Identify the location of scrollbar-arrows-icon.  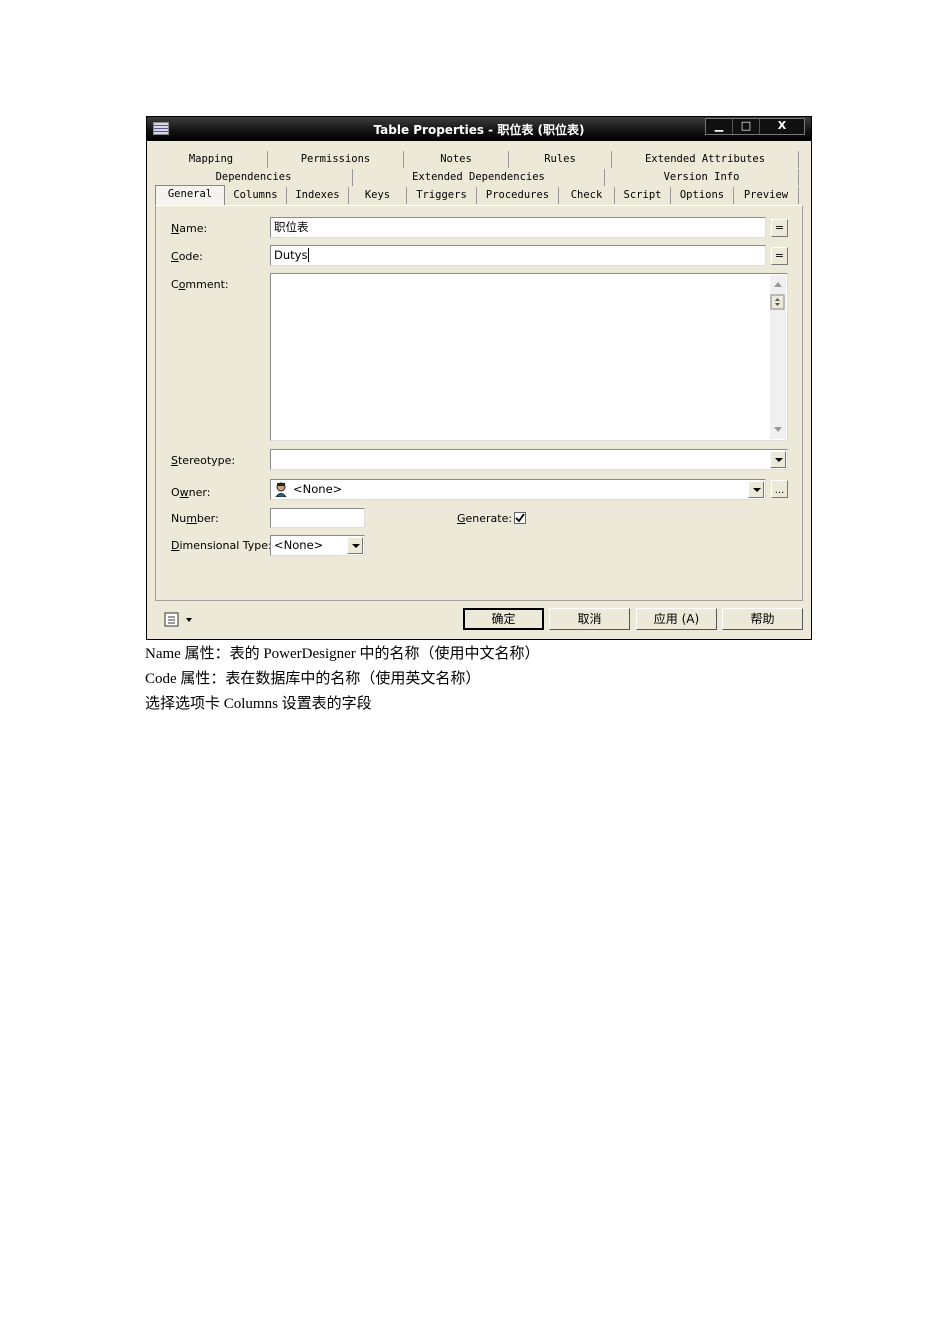
(777, 357).